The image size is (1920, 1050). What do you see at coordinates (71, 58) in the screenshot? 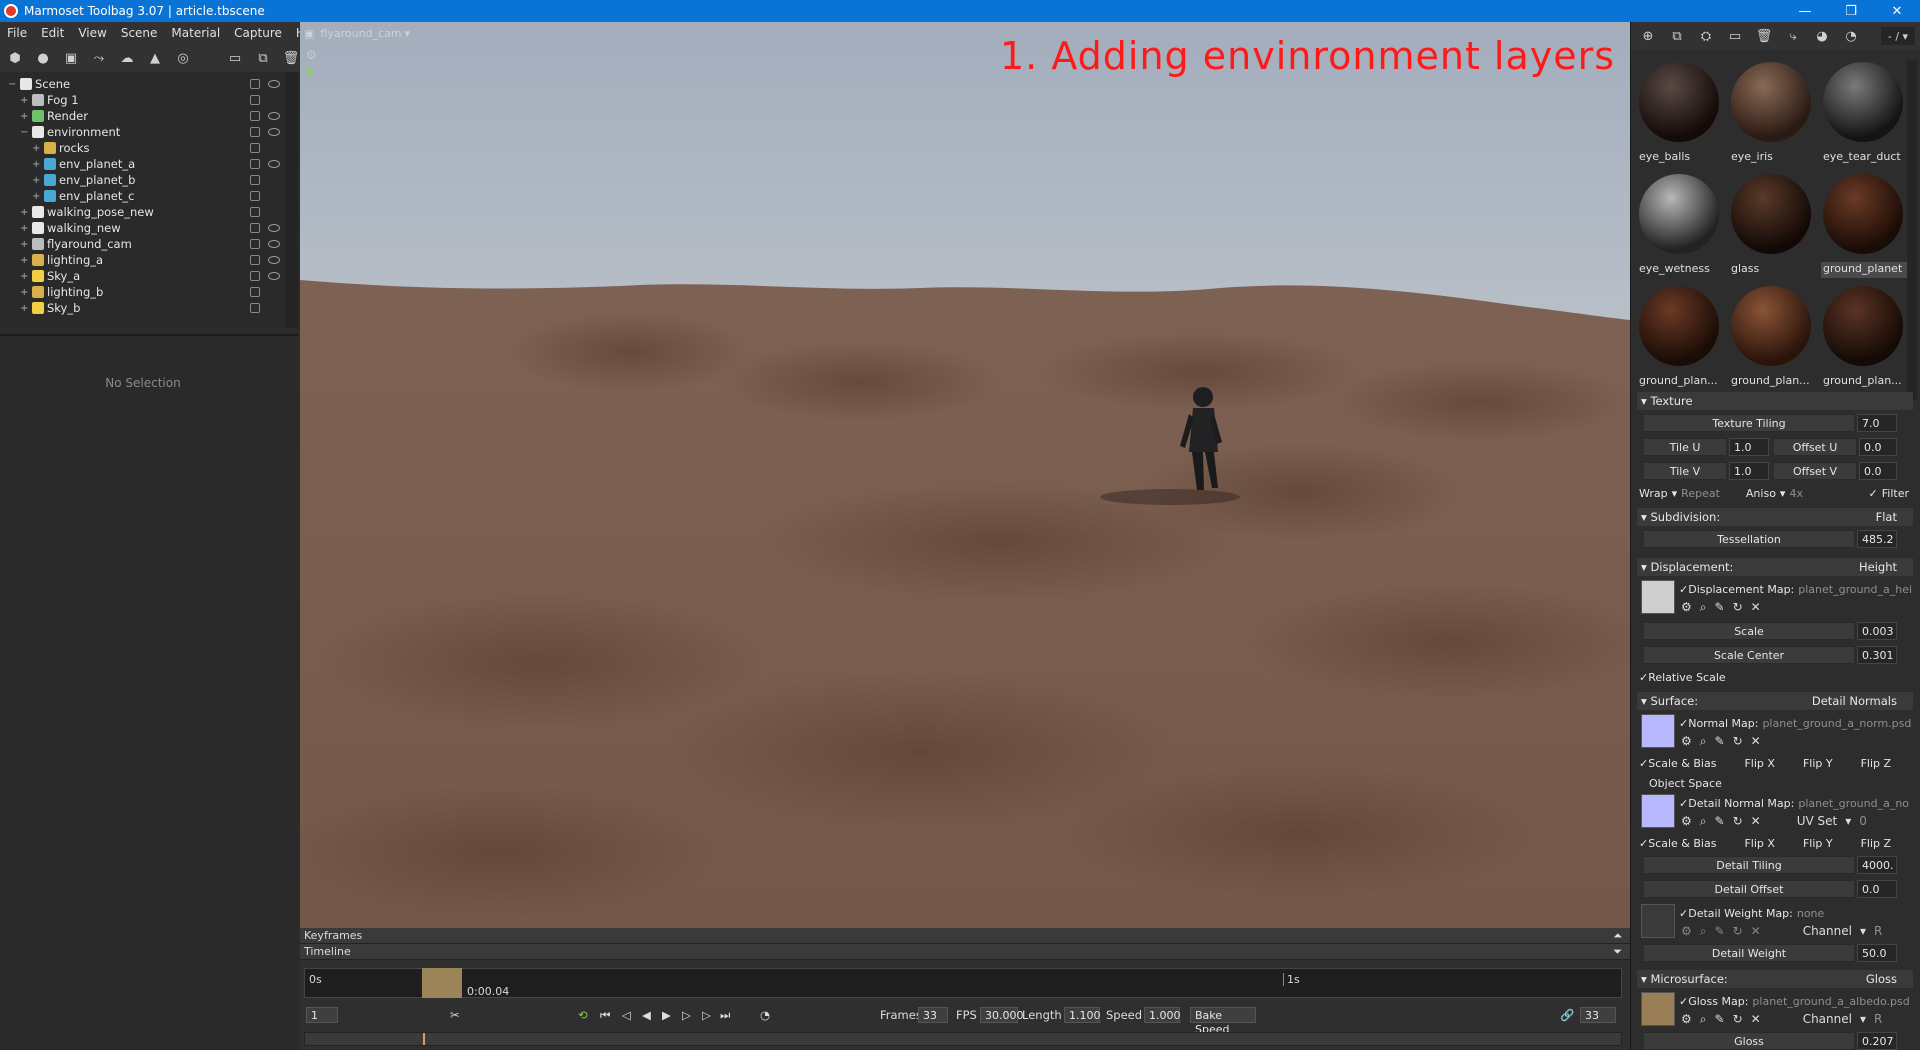
I see `add-camera-icon: ▣` at bounding box center [71, 58].